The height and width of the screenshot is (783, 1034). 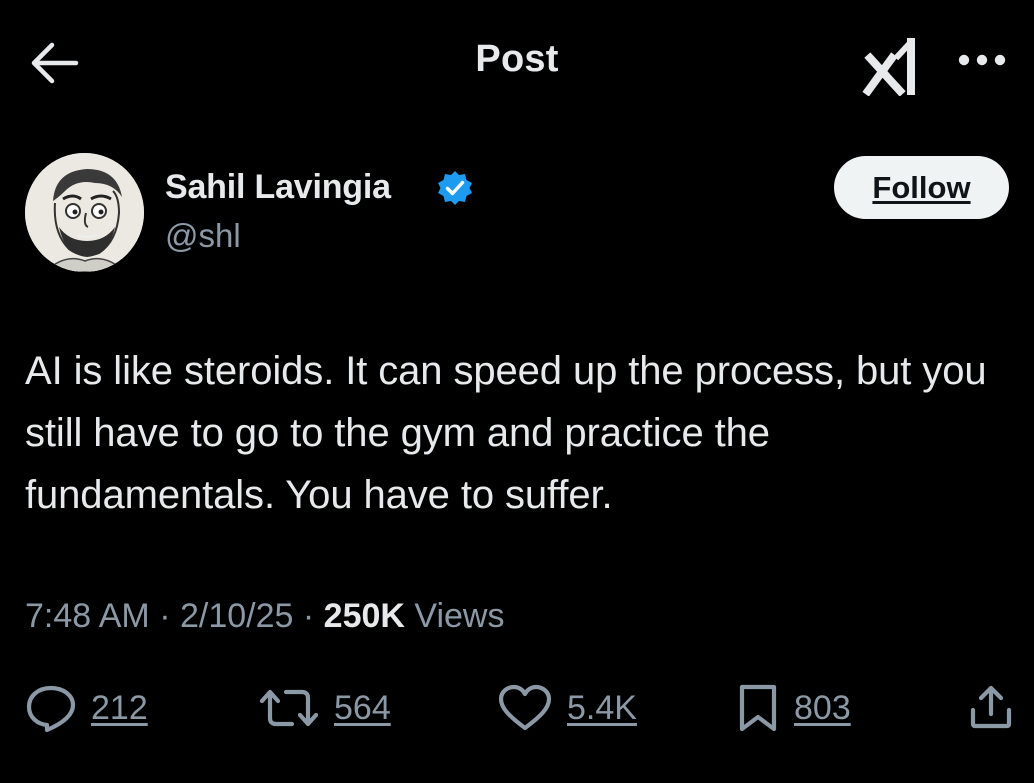 I want to click on avatar, so click(x=84, y=212).